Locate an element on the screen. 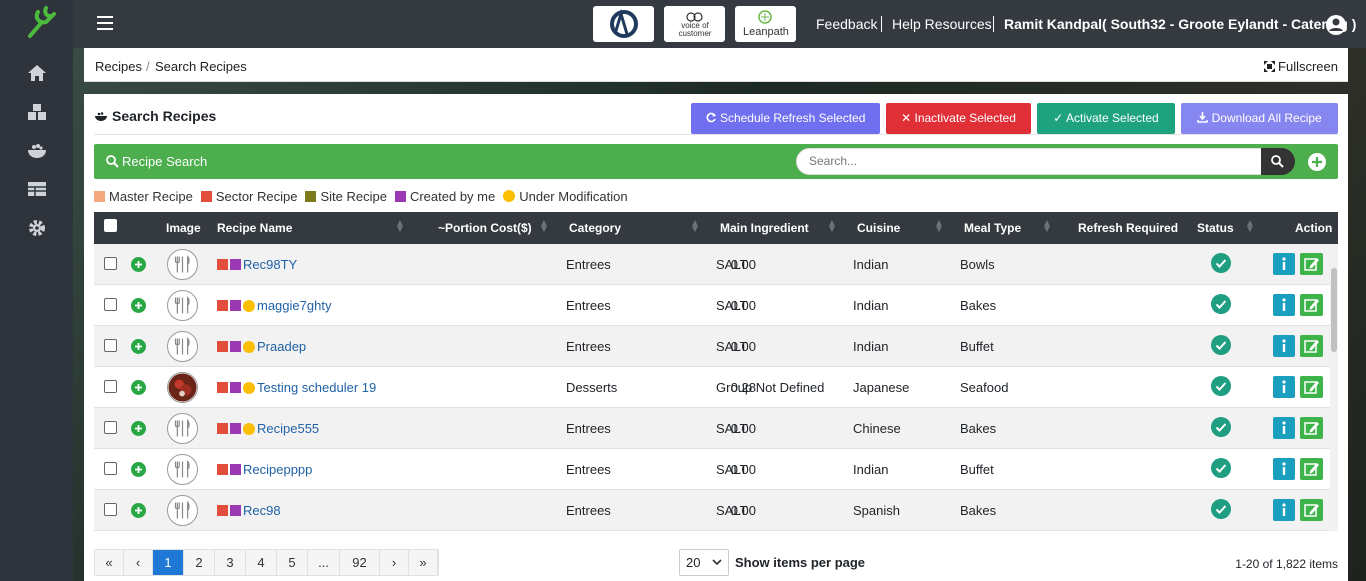 Image resolution: width=1366 pixels, height=581 pixels. table-grid-icon is located at coordinates (37, 189).